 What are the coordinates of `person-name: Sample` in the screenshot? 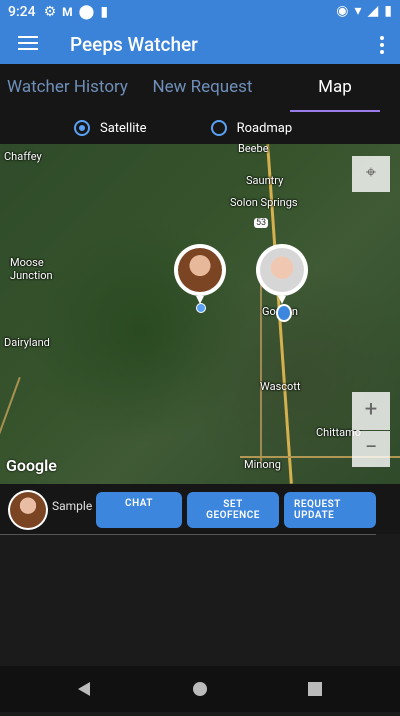 It's located at (72, 506).